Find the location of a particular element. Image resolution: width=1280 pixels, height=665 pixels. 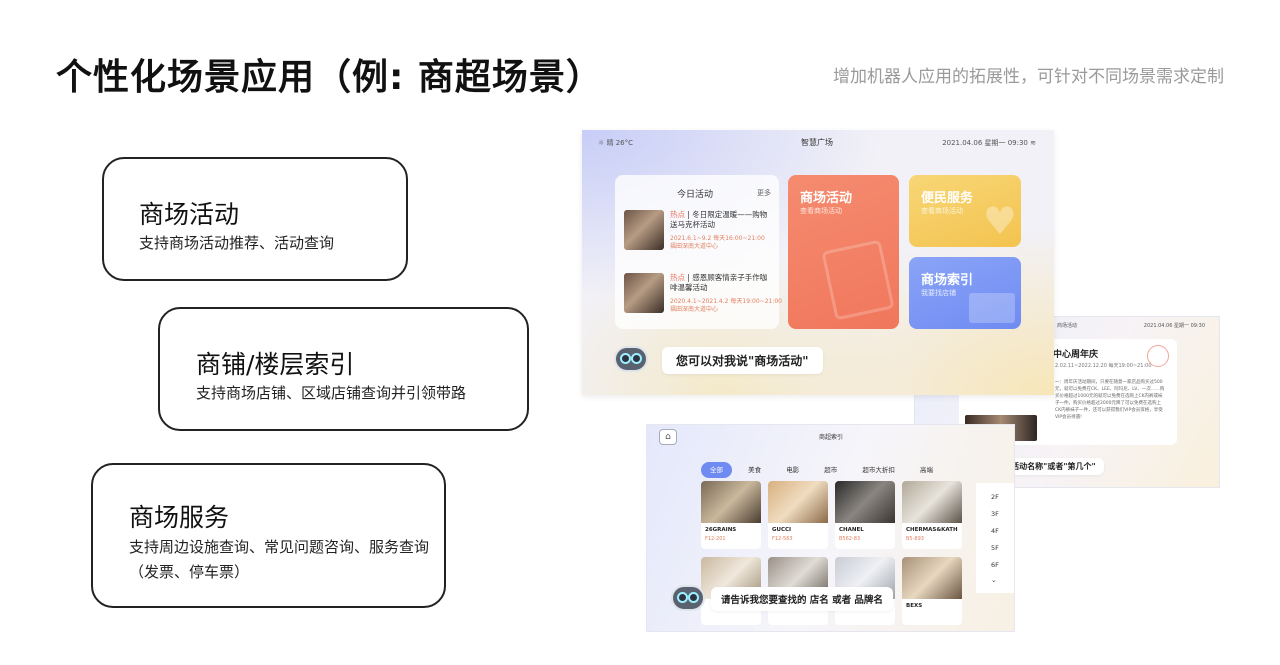

floor-item: 4F is located at coordinates (995, 531).